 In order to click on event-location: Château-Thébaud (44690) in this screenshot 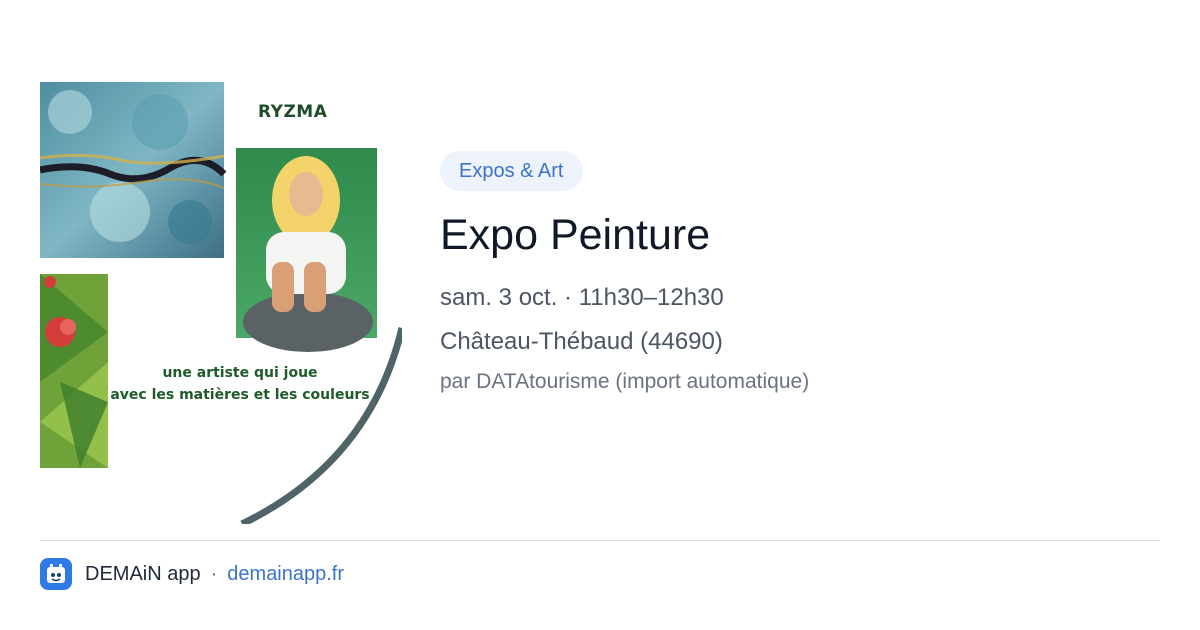, I will do `click(581, 341)`.